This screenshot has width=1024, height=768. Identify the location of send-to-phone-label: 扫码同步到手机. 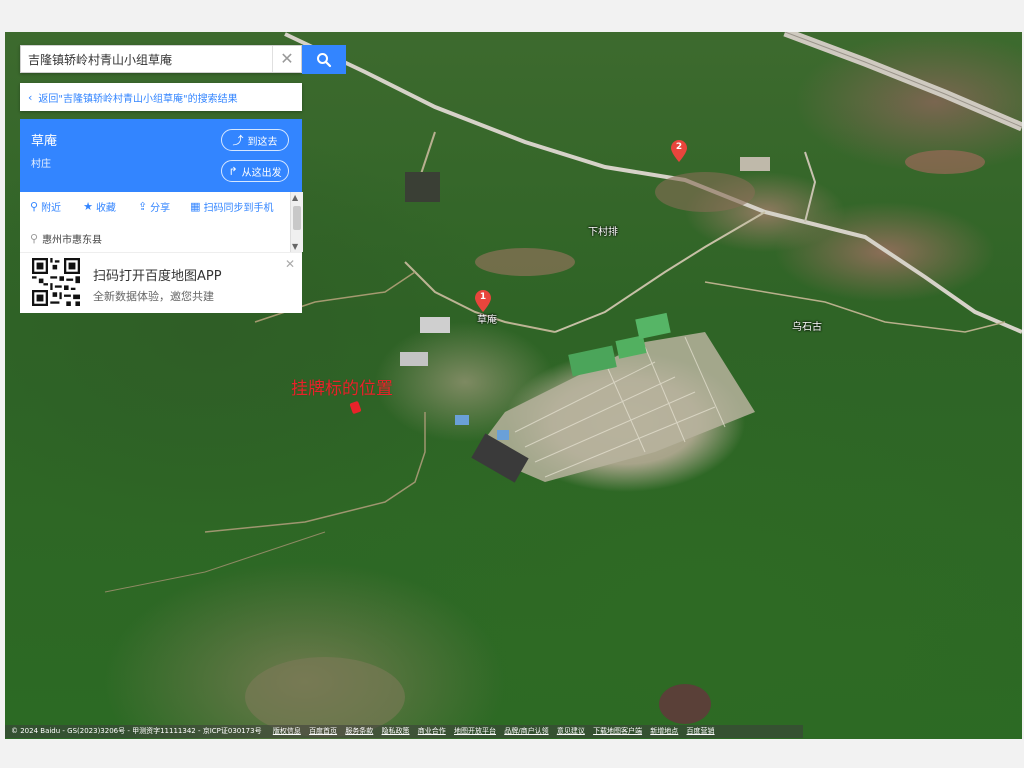
(238, 208).